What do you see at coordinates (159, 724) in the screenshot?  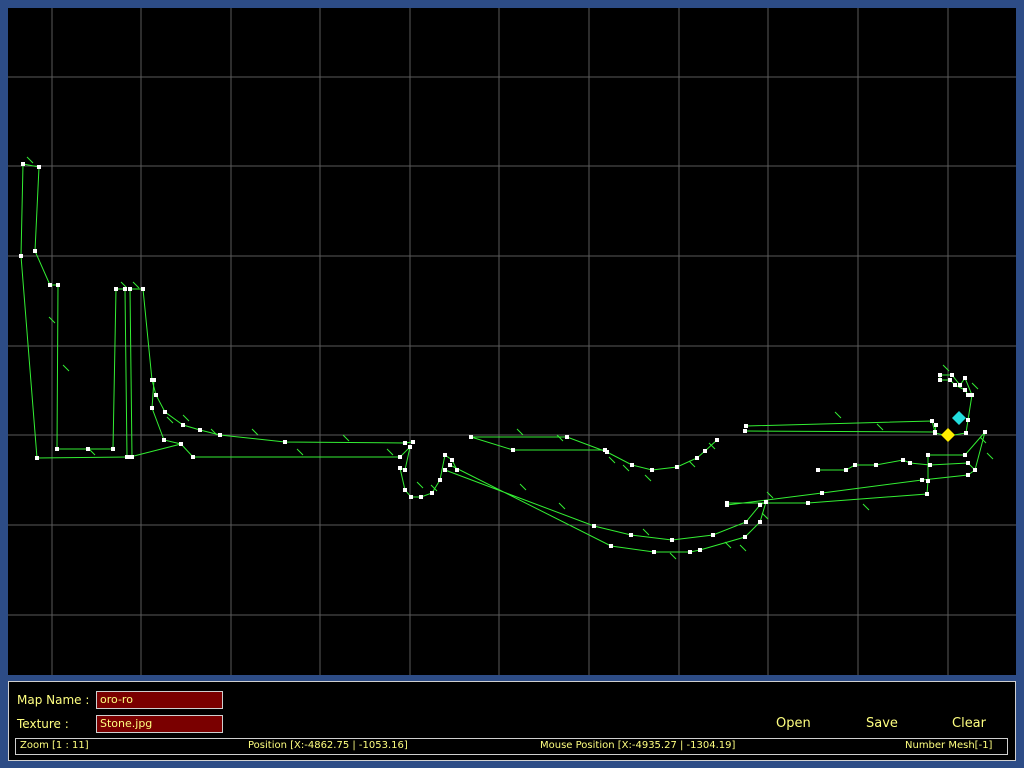 I see `texture-input` at bounding box center [159, 724].